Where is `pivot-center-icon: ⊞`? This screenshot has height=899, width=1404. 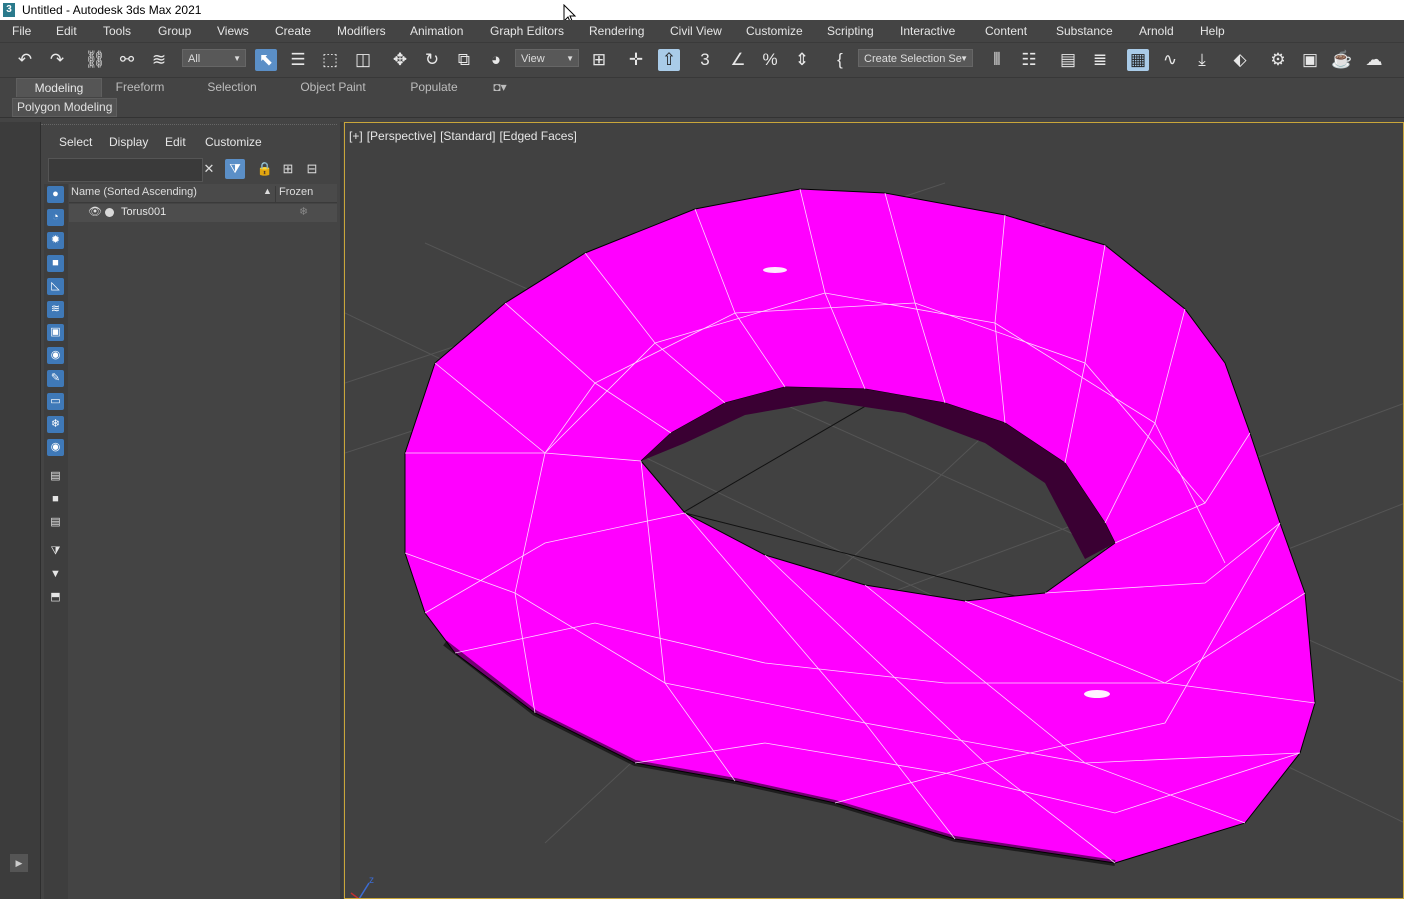 pivot-center-icon: ⊞ is located at coordinates (599, 60).